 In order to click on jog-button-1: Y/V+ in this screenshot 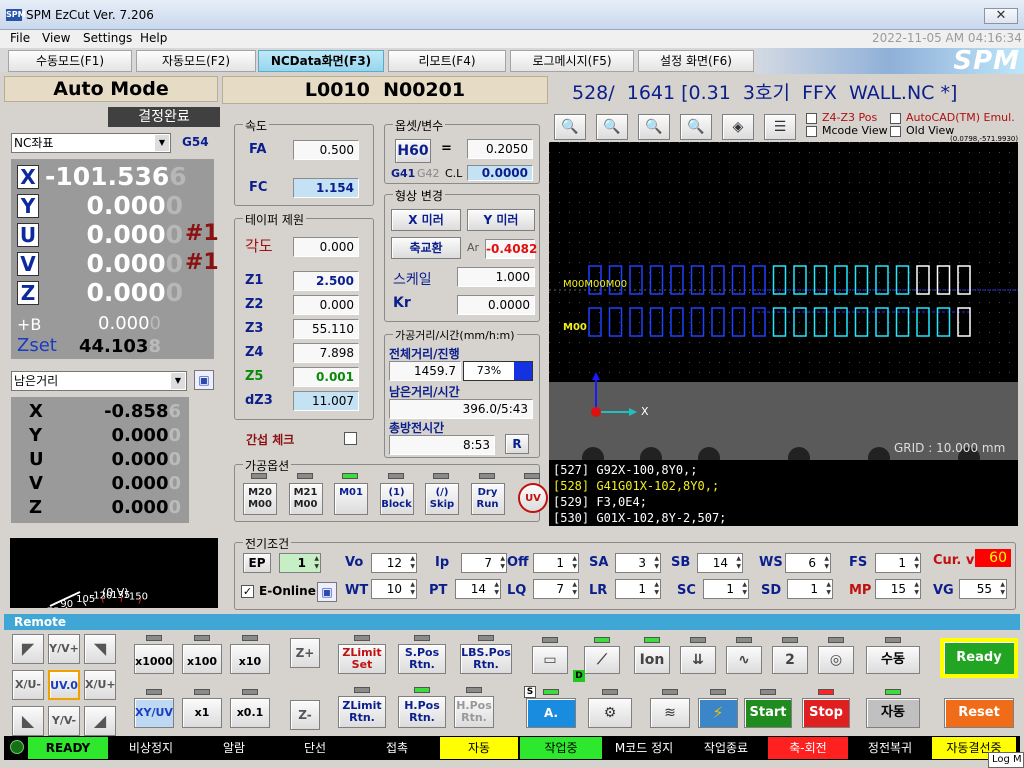, I will do `click(64, 649)`.